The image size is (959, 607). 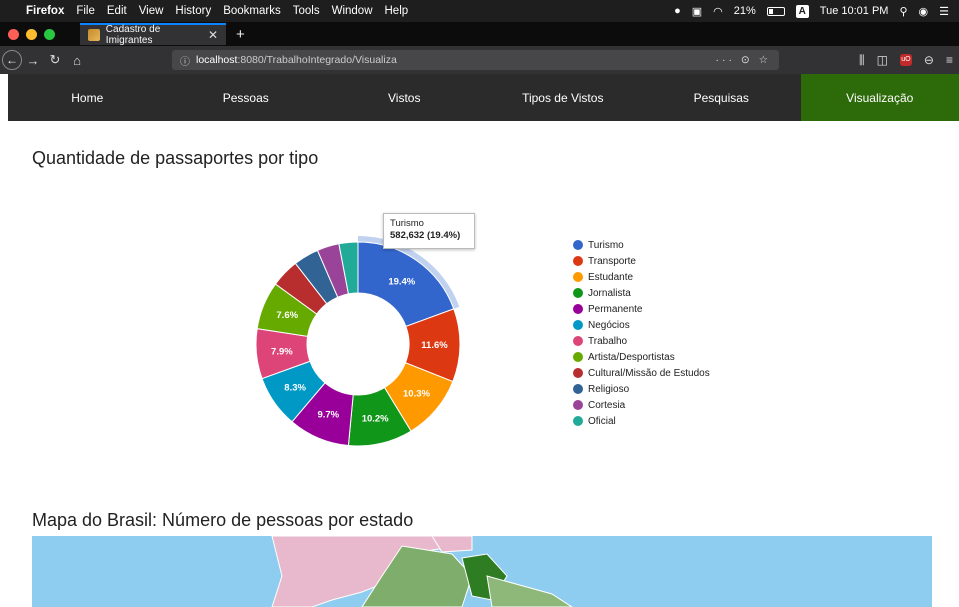 What do you see at coordinates (328, 414) in the screenshot?
I see `slice-label-permanente: 9.7%` at bounding box center [328, 414].